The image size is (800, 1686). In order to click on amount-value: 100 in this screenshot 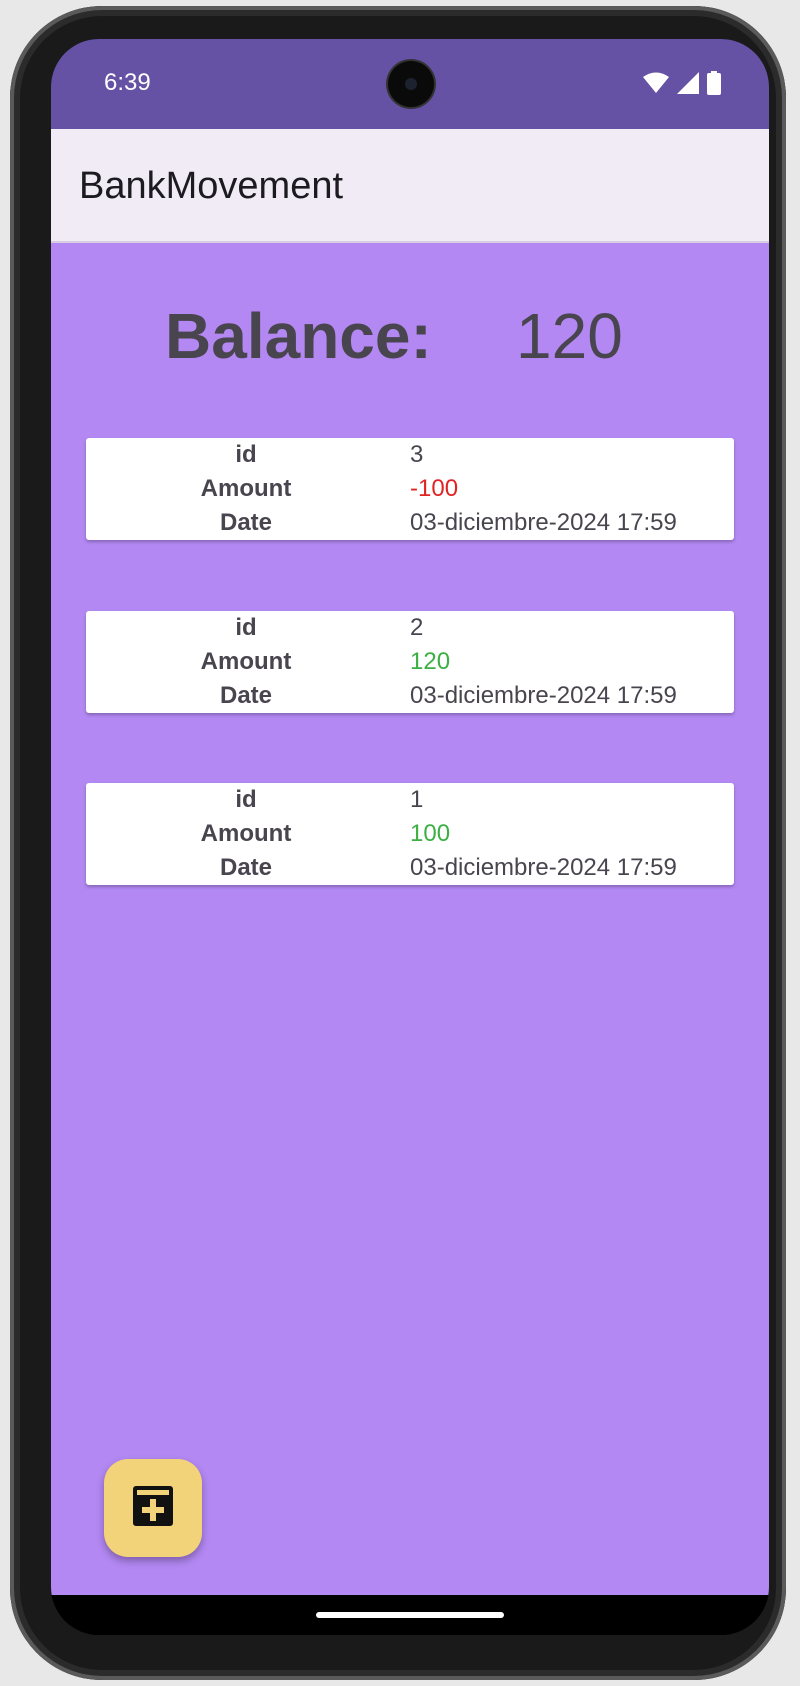, I will do `click(430, 833)`.